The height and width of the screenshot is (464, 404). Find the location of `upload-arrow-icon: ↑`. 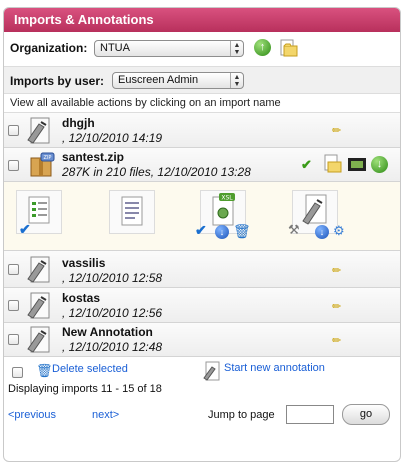

upload-arrow-icon: ↑ is located at coordinates (262, 47).